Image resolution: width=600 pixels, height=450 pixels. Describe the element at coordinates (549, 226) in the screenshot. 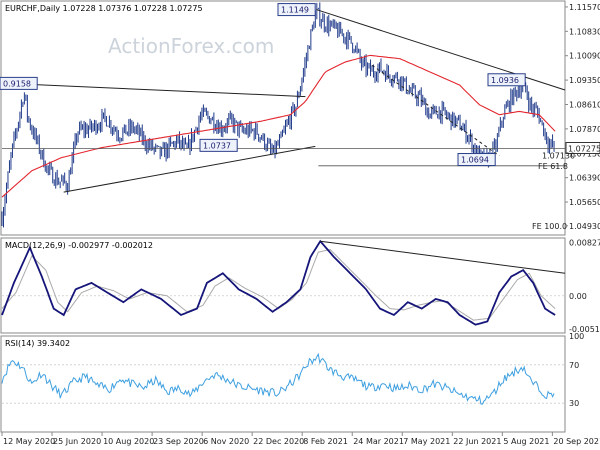

I see `annotation-label: FE 100.0` at that location.